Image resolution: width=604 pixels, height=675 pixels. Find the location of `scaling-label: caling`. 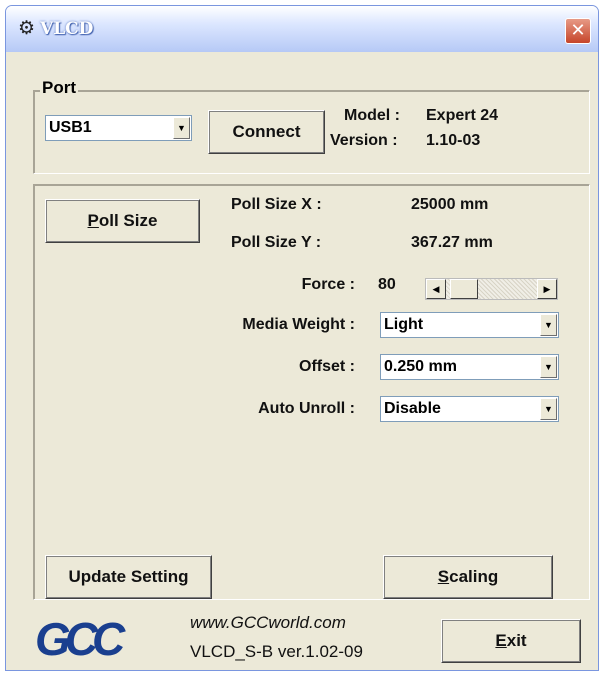

scaling-label: caling is located at coordinates (474, 576).